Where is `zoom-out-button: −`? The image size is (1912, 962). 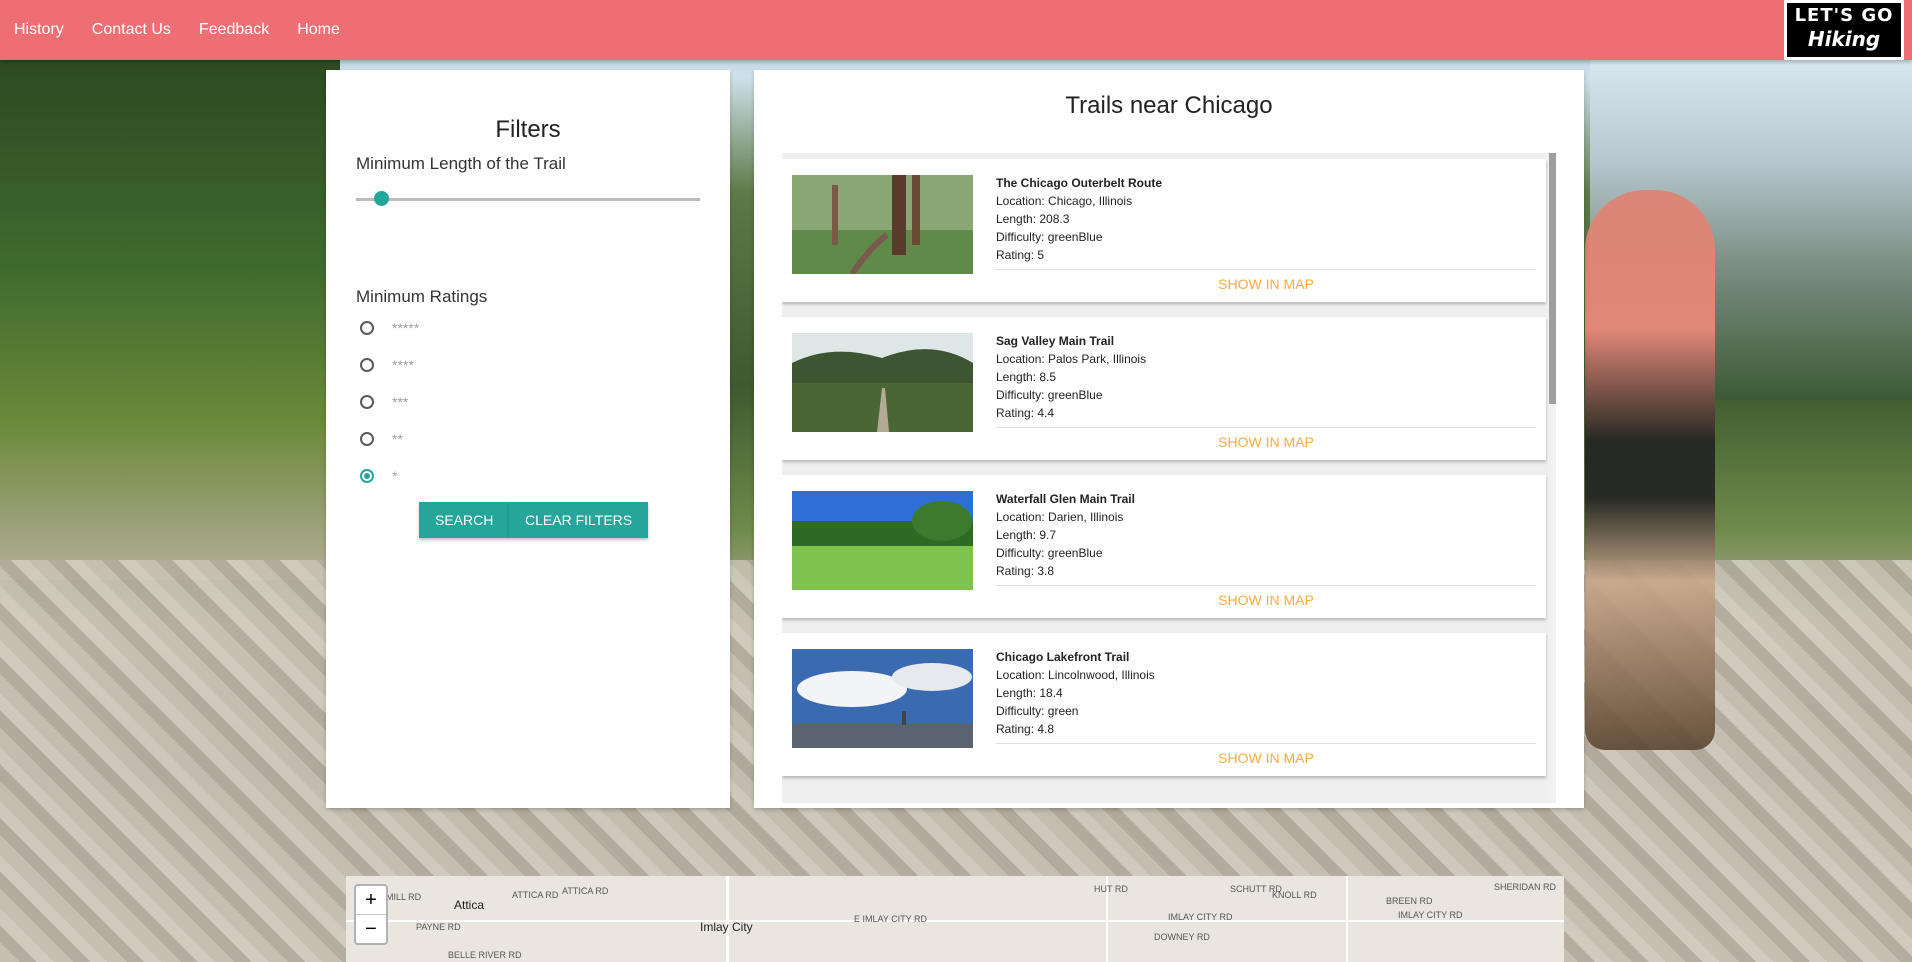 zoom-out-button: − is located at coordinates (371, 929).